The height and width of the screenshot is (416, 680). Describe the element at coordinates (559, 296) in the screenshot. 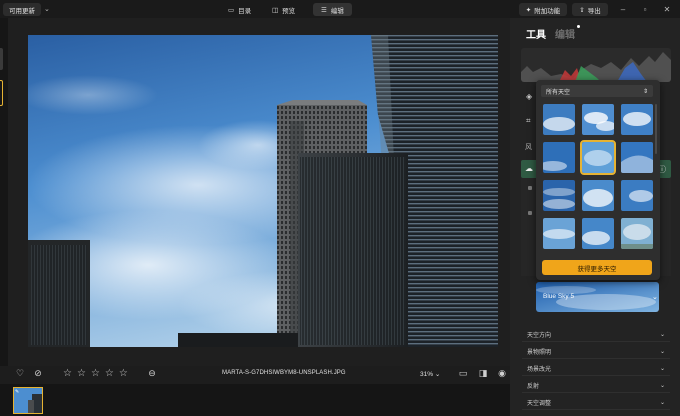

I see `selected-sky-name: Blue Sky 5` at that location.